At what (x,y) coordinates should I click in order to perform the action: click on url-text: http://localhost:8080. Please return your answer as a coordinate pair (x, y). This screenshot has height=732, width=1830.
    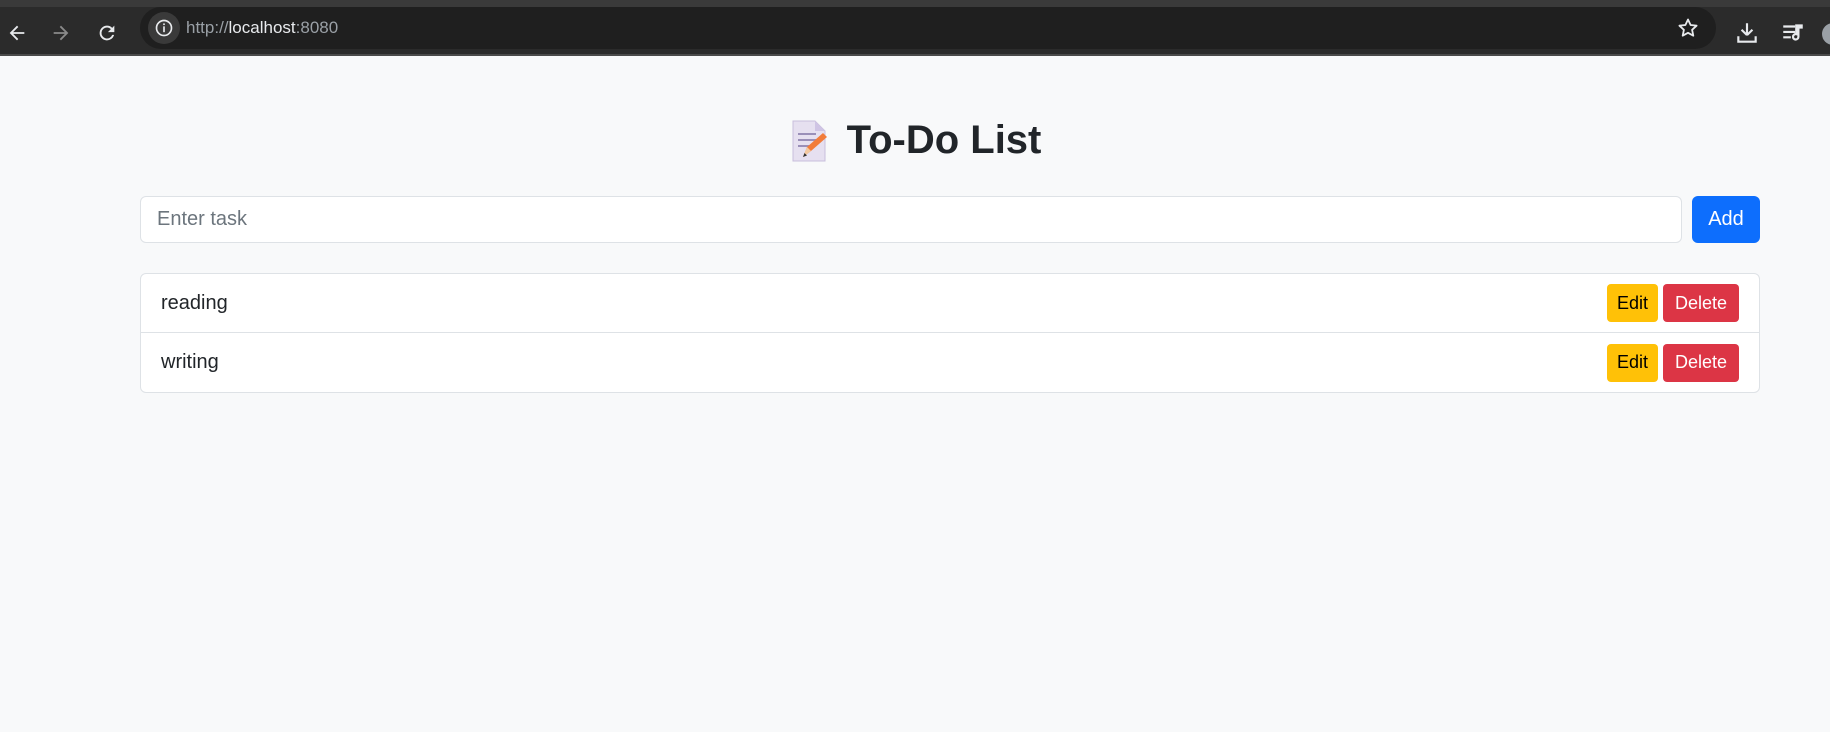
    Looking at the image, I should click on (262, 28).